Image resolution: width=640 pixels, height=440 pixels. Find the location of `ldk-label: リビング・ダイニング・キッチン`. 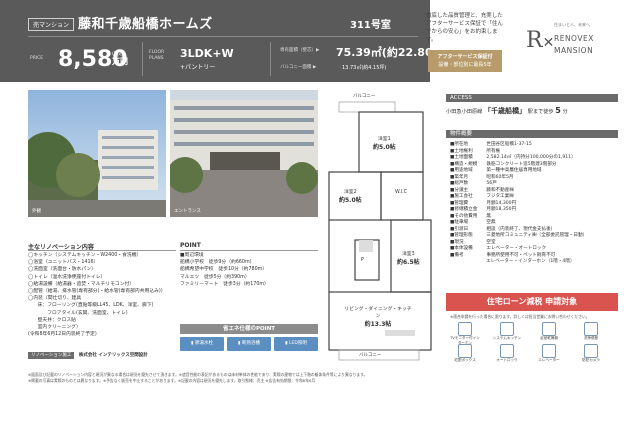

ldk-label: リビング・ダイニング・キッチン is located at coordinates (378, 313).